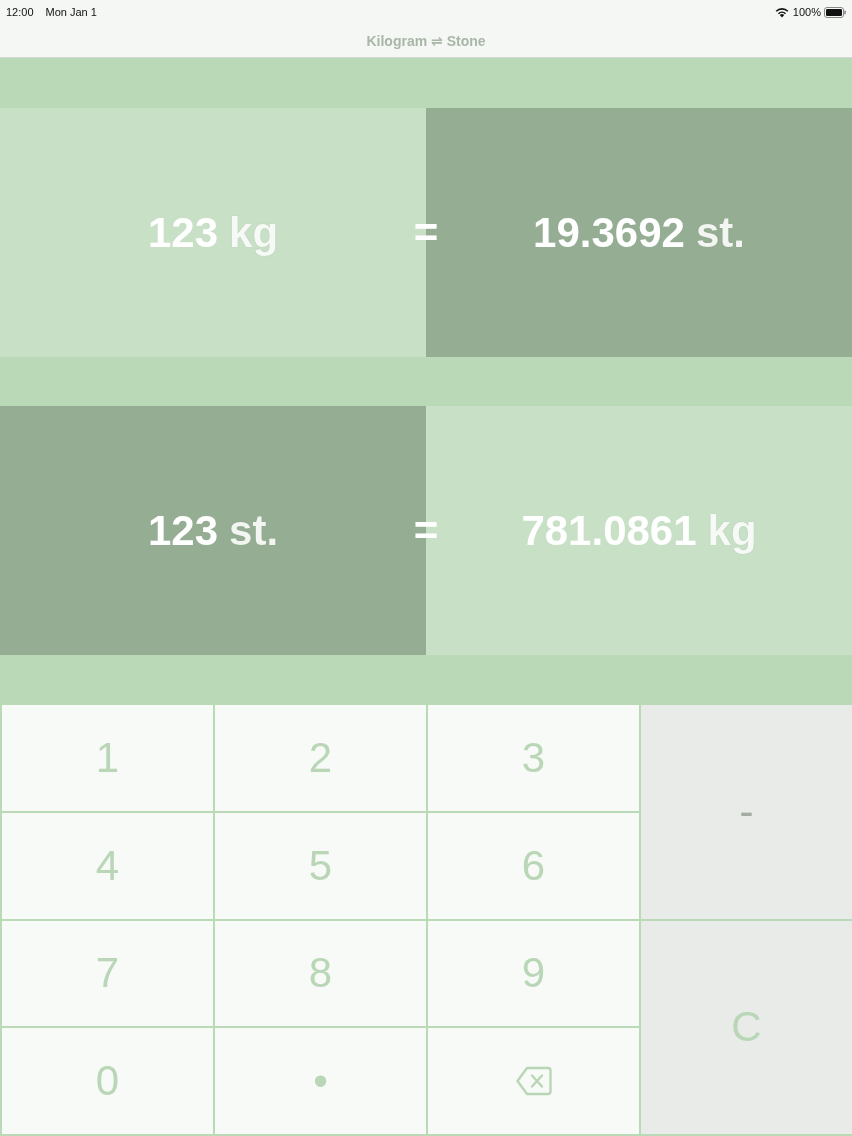  Describe the element at coordinates (320, 865) in the screenshot. I see `digit-key: 5` at that location.